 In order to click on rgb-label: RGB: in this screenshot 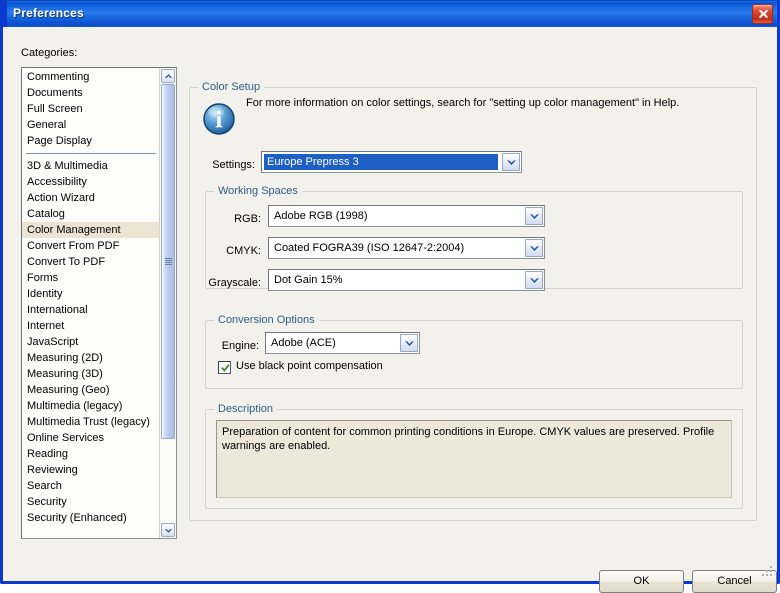, I will do `click(247, 219)`.